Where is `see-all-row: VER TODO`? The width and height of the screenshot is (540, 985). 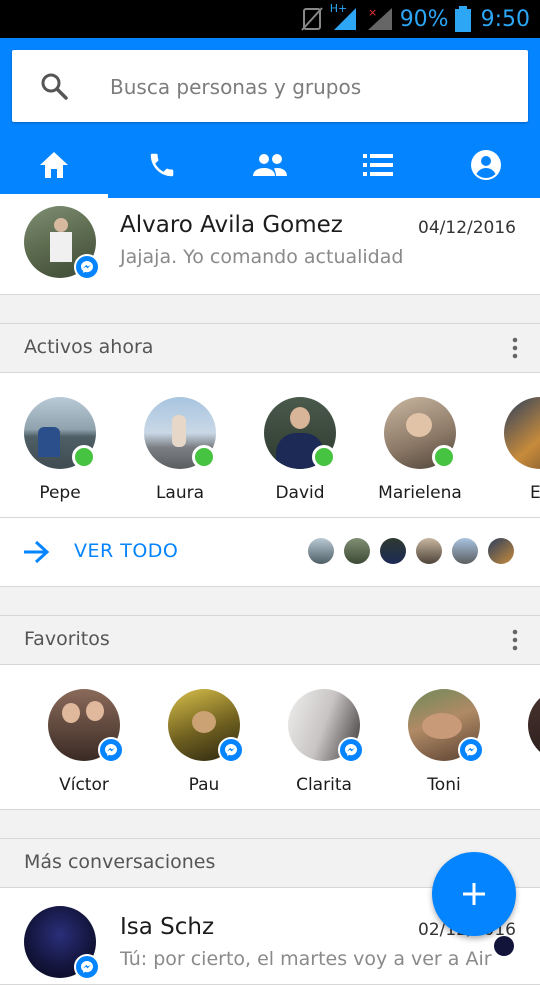 see-all-row: VER TODO is located at coordinates (270, 552).